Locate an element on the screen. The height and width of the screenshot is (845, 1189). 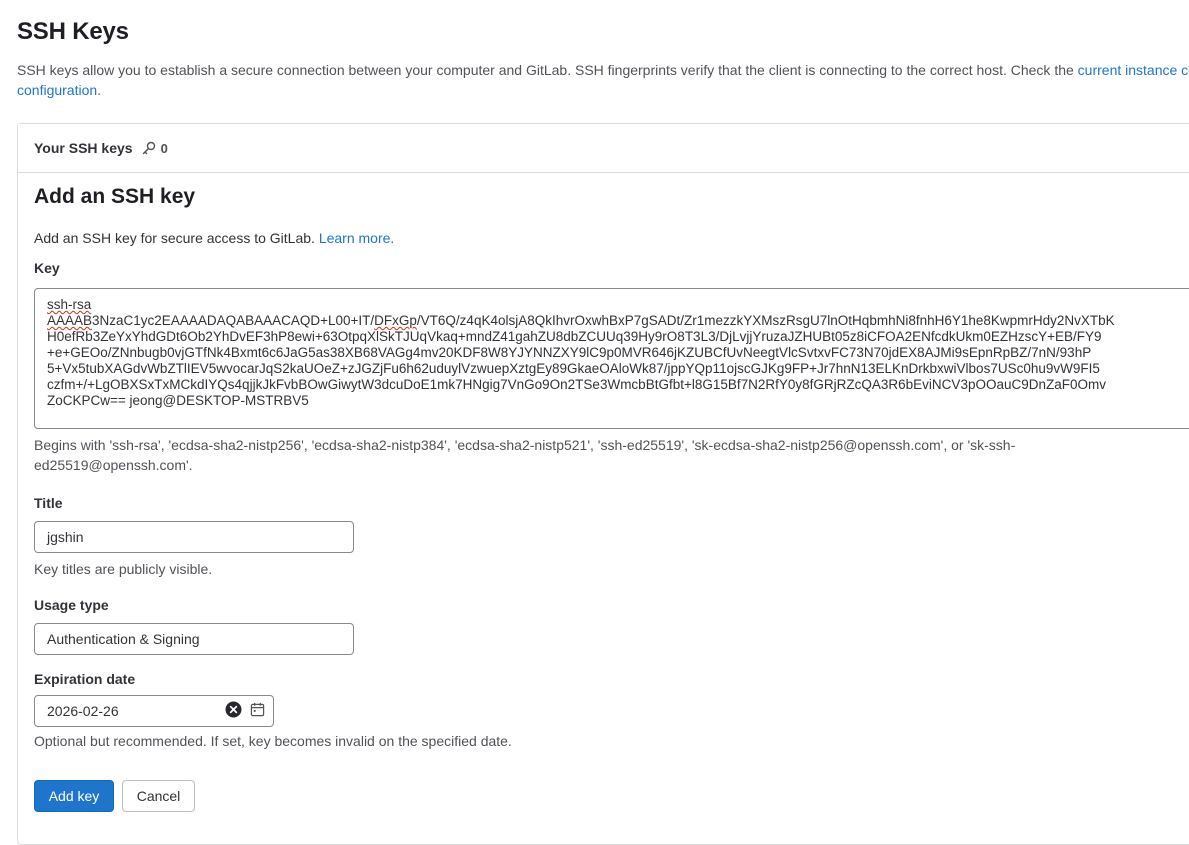
ssh-keys-card-header: Your SSH keys 0 is located at coordinates (603, 148).